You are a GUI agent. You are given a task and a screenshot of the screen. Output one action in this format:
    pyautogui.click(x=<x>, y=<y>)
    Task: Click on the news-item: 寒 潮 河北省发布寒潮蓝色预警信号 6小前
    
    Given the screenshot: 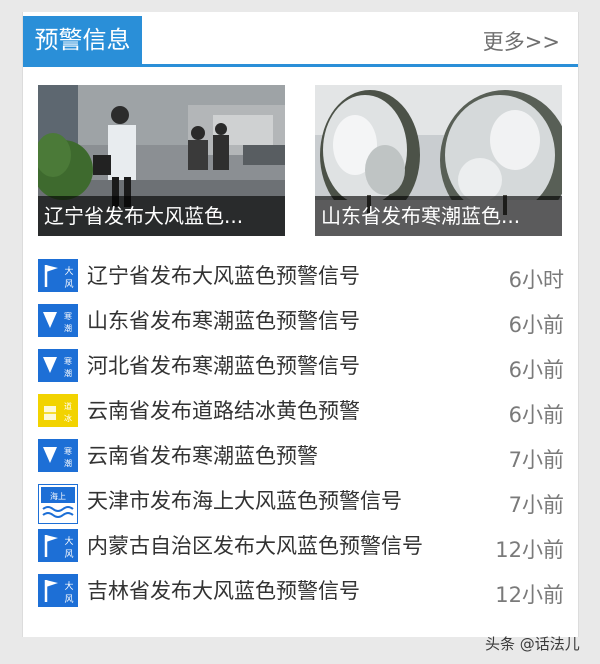 What is the action you would take?
    pyautogui.click(x=303, y=369)
    